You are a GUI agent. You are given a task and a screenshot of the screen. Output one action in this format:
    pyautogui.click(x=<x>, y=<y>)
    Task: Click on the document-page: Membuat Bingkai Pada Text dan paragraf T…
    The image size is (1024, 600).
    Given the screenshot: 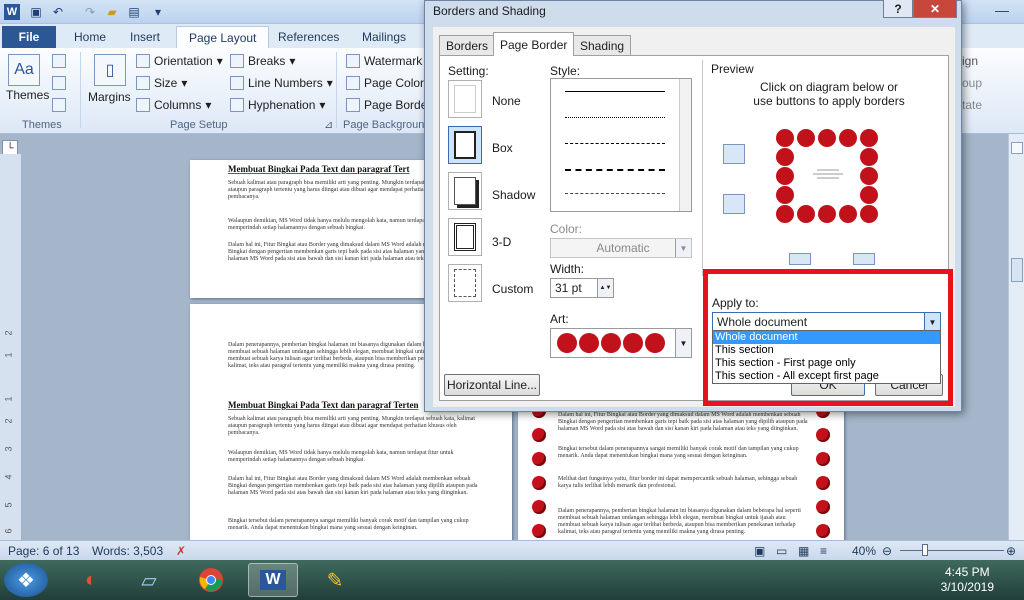 What is the action you would take?
    pyautogui.click(x=310, y=229)
    